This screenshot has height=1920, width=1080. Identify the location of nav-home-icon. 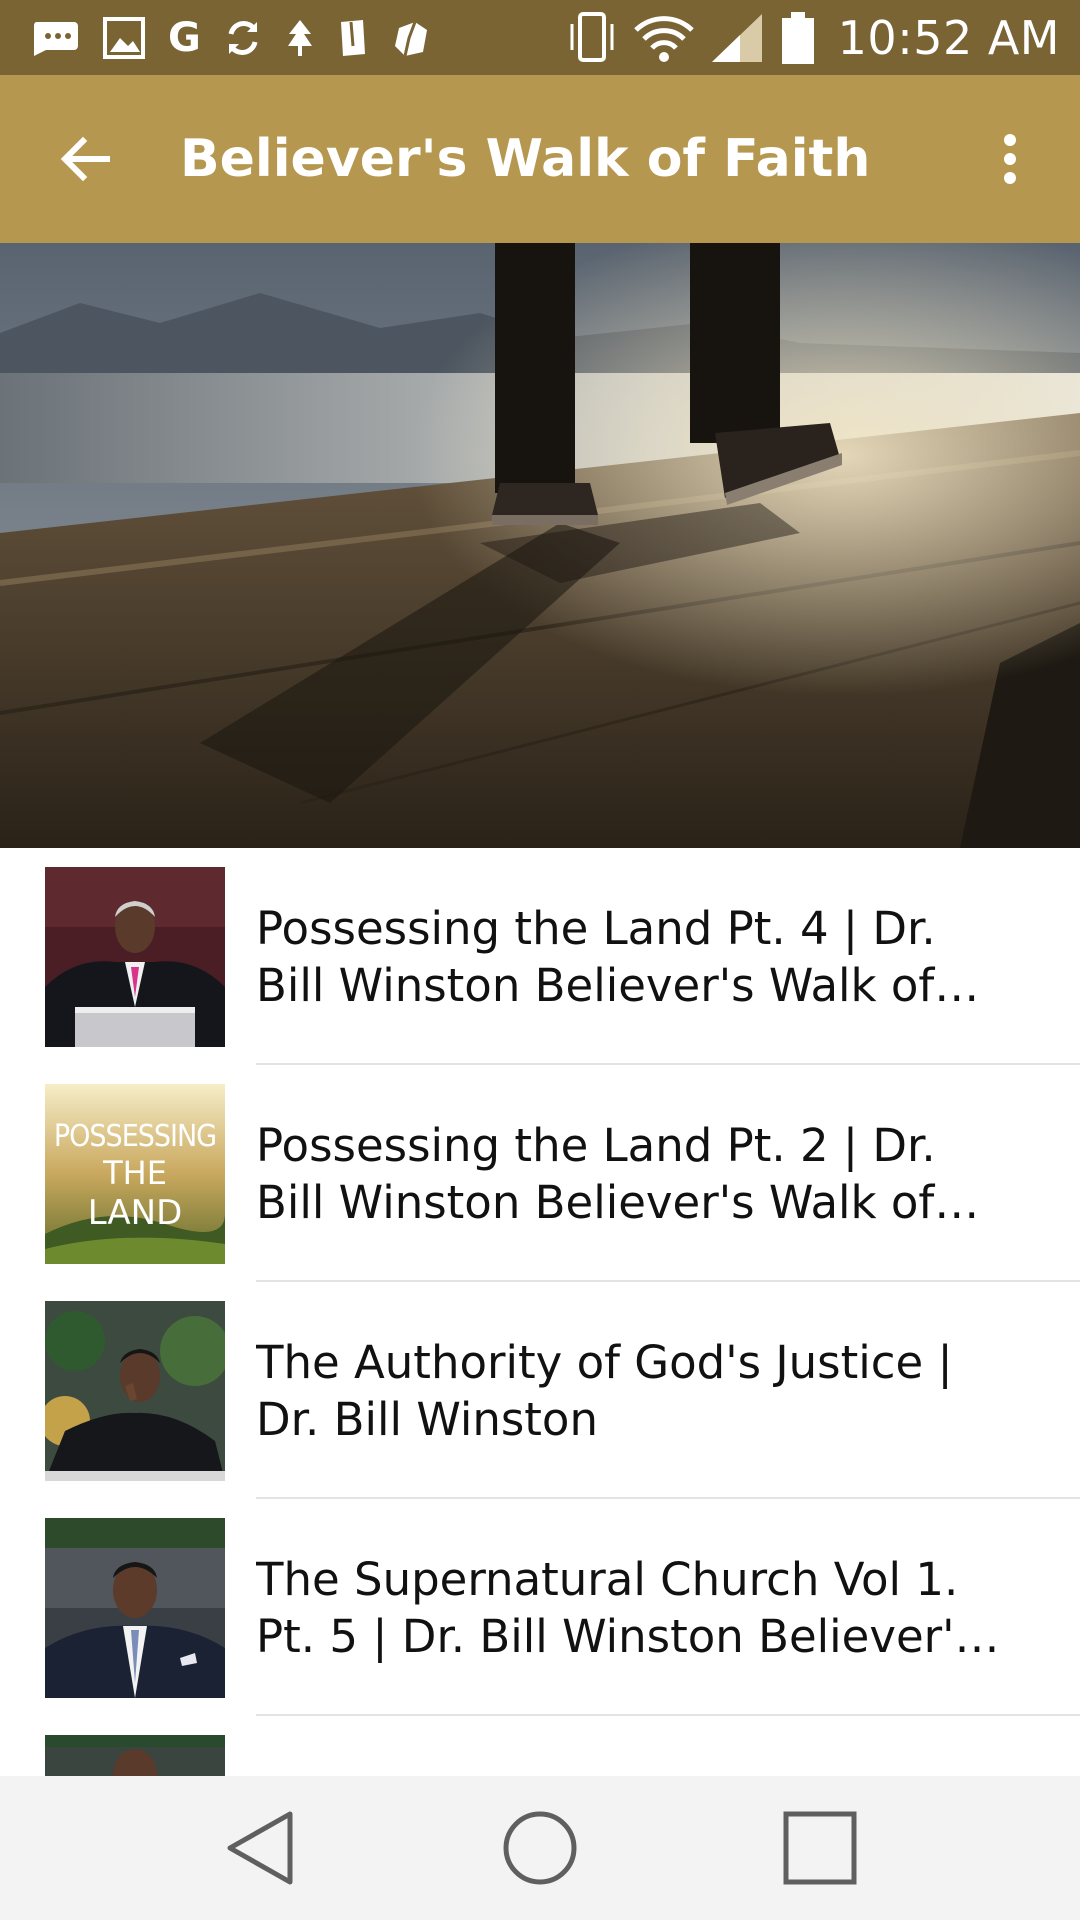
(540, 1848).